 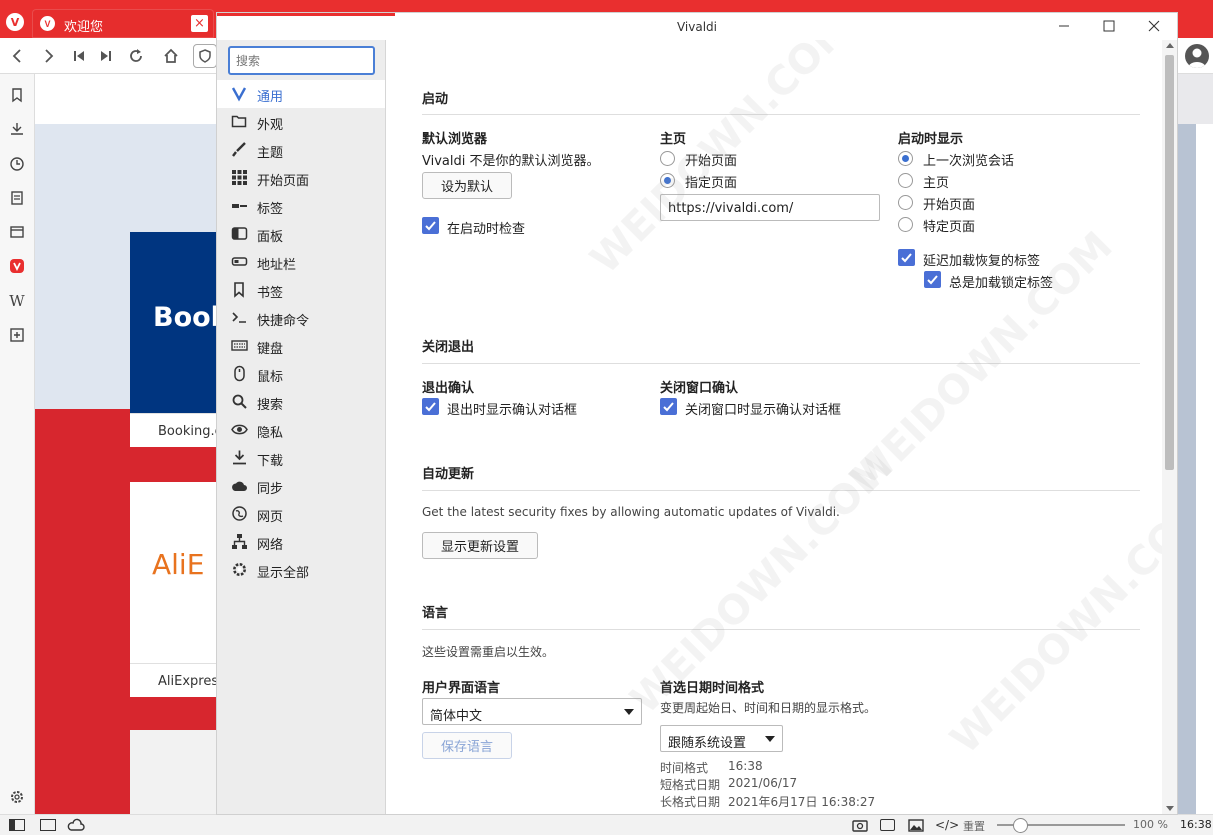 What do you see at coordinates (239, 149) in the screenshot?
I see `brush-icon` at bounding box center [239, 149].